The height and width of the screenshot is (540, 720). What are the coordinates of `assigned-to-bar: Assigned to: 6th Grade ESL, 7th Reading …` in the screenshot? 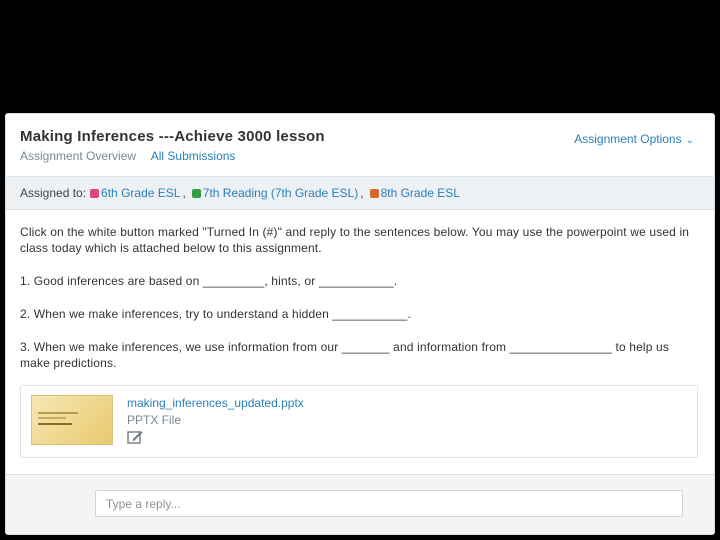 It's located at (360, 193).